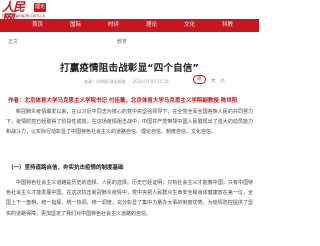 This screenshot has width=320, height=246. What do you see at coordinates (40, 7) in the screenshot?
I see `section-badge: 理论` at bounding box center [40, 7].